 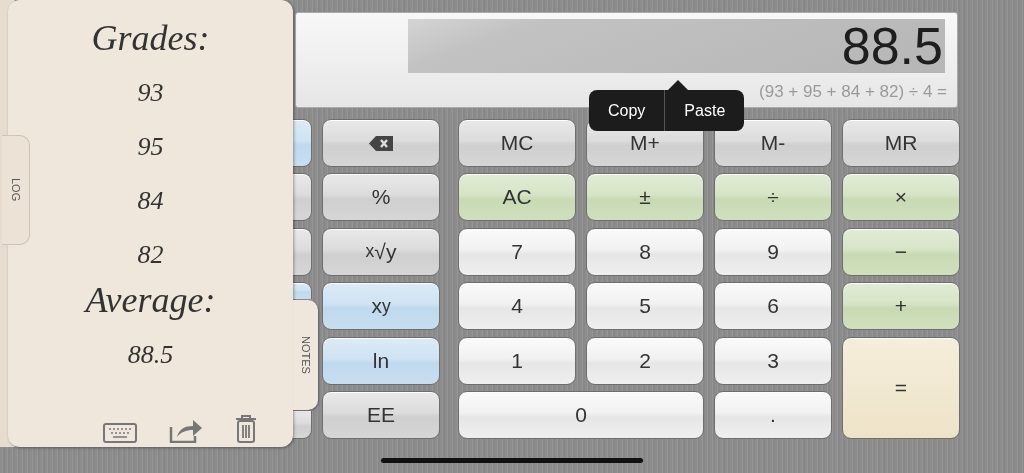 What do you see at coordinates (901, 306) in the screenshot?
I see `calculator-key: +` at bounding box center [901, 306].